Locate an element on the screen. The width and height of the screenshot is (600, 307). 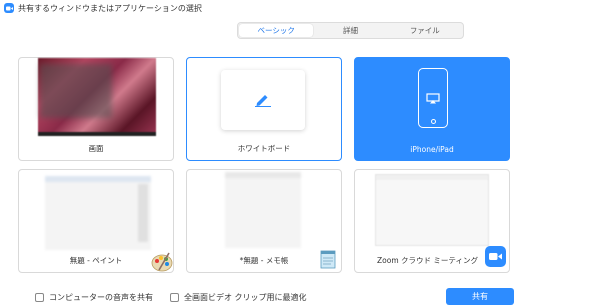
tab-bar: ベーシック 詳細 ファイル is located at coordinates (350, 30).